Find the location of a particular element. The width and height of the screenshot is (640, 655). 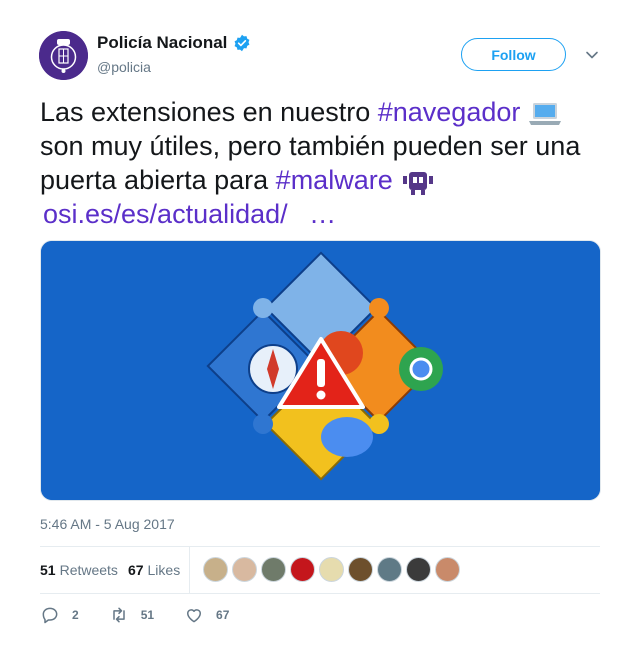

like-button: 67 is located at coordinates (206, 615).